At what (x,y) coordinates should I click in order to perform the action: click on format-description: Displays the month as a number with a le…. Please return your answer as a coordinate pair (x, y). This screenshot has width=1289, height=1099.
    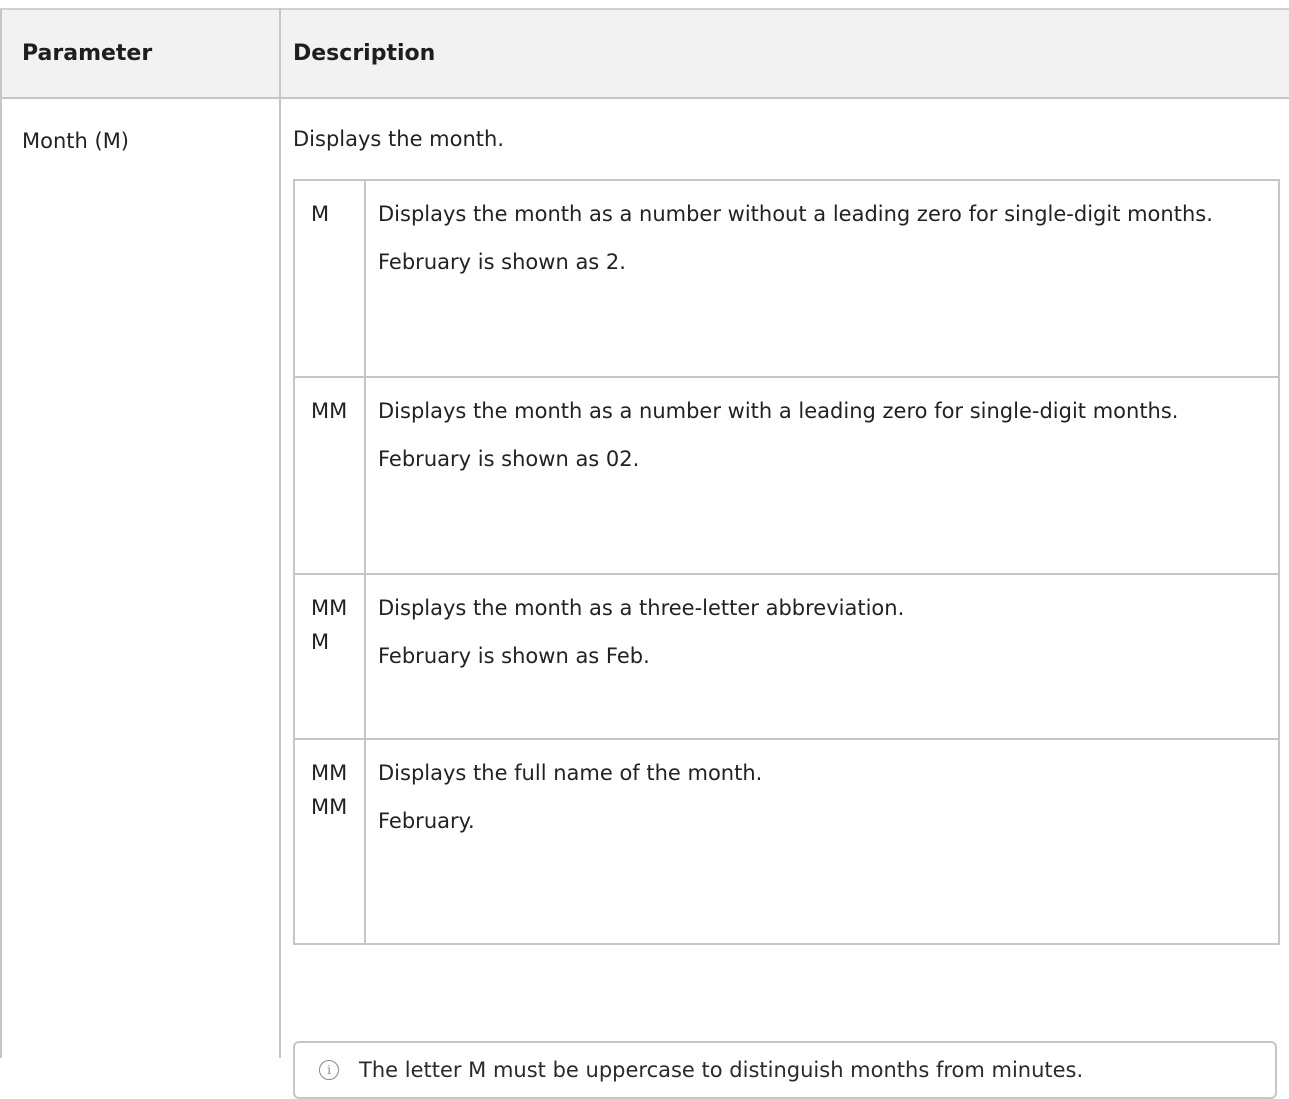
    Looking at the image, I should click on (778, 411).